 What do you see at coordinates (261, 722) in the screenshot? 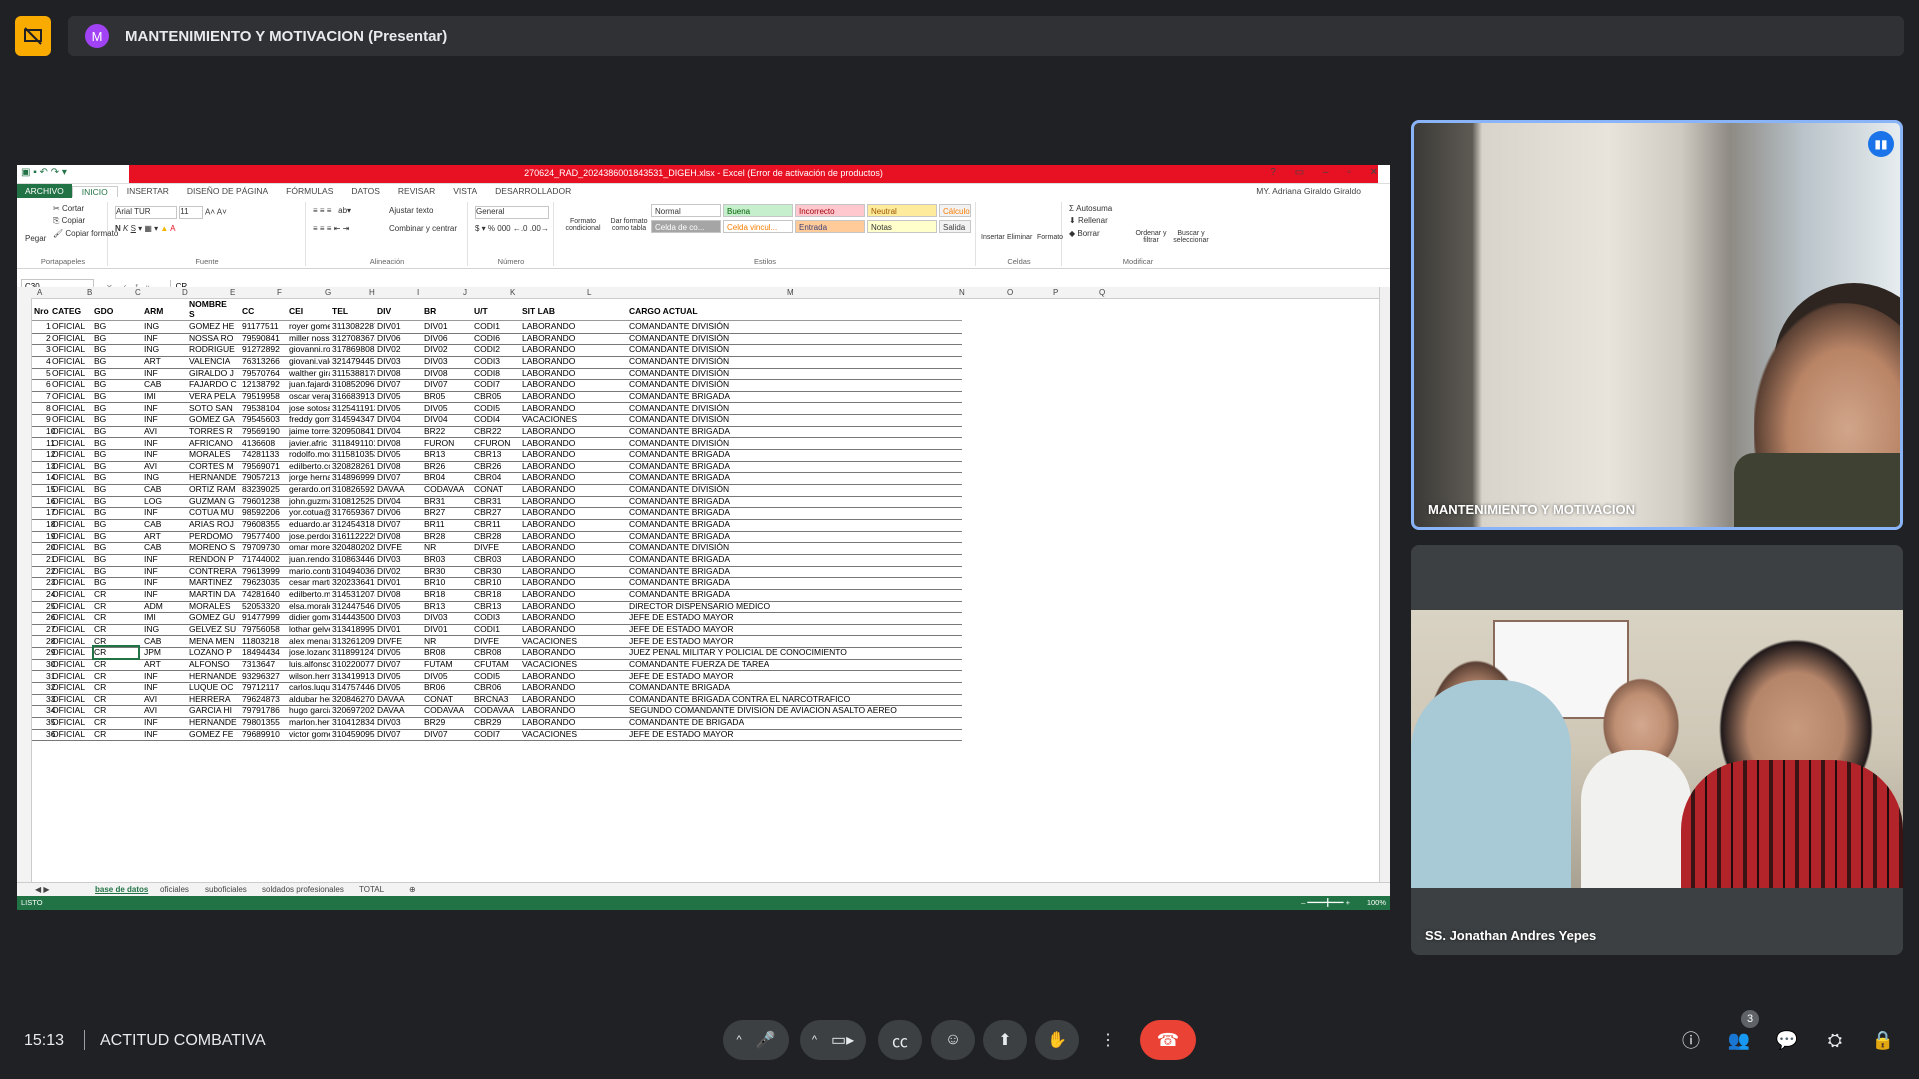
I see `table-cell: 79801355` at bounding box center [261, 722].